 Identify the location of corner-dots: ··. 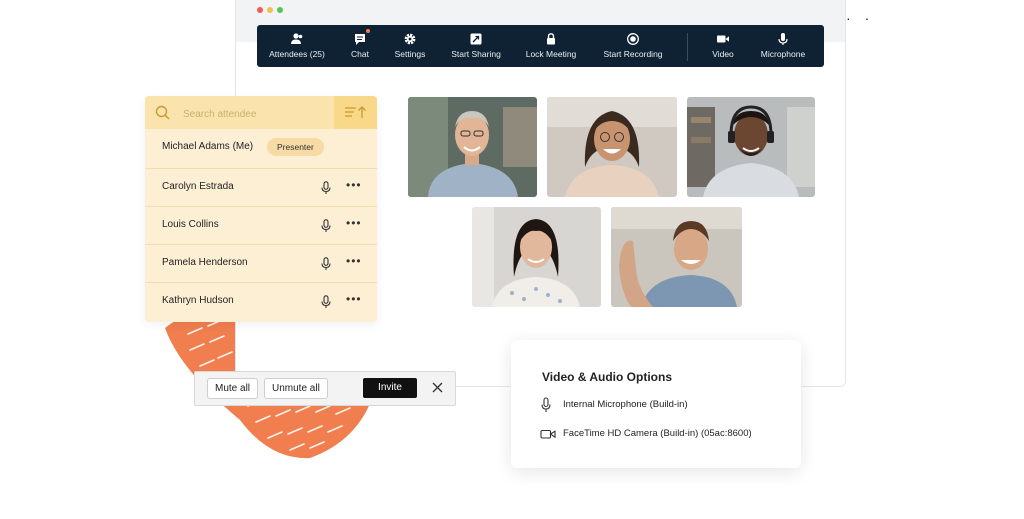
(865, 18).